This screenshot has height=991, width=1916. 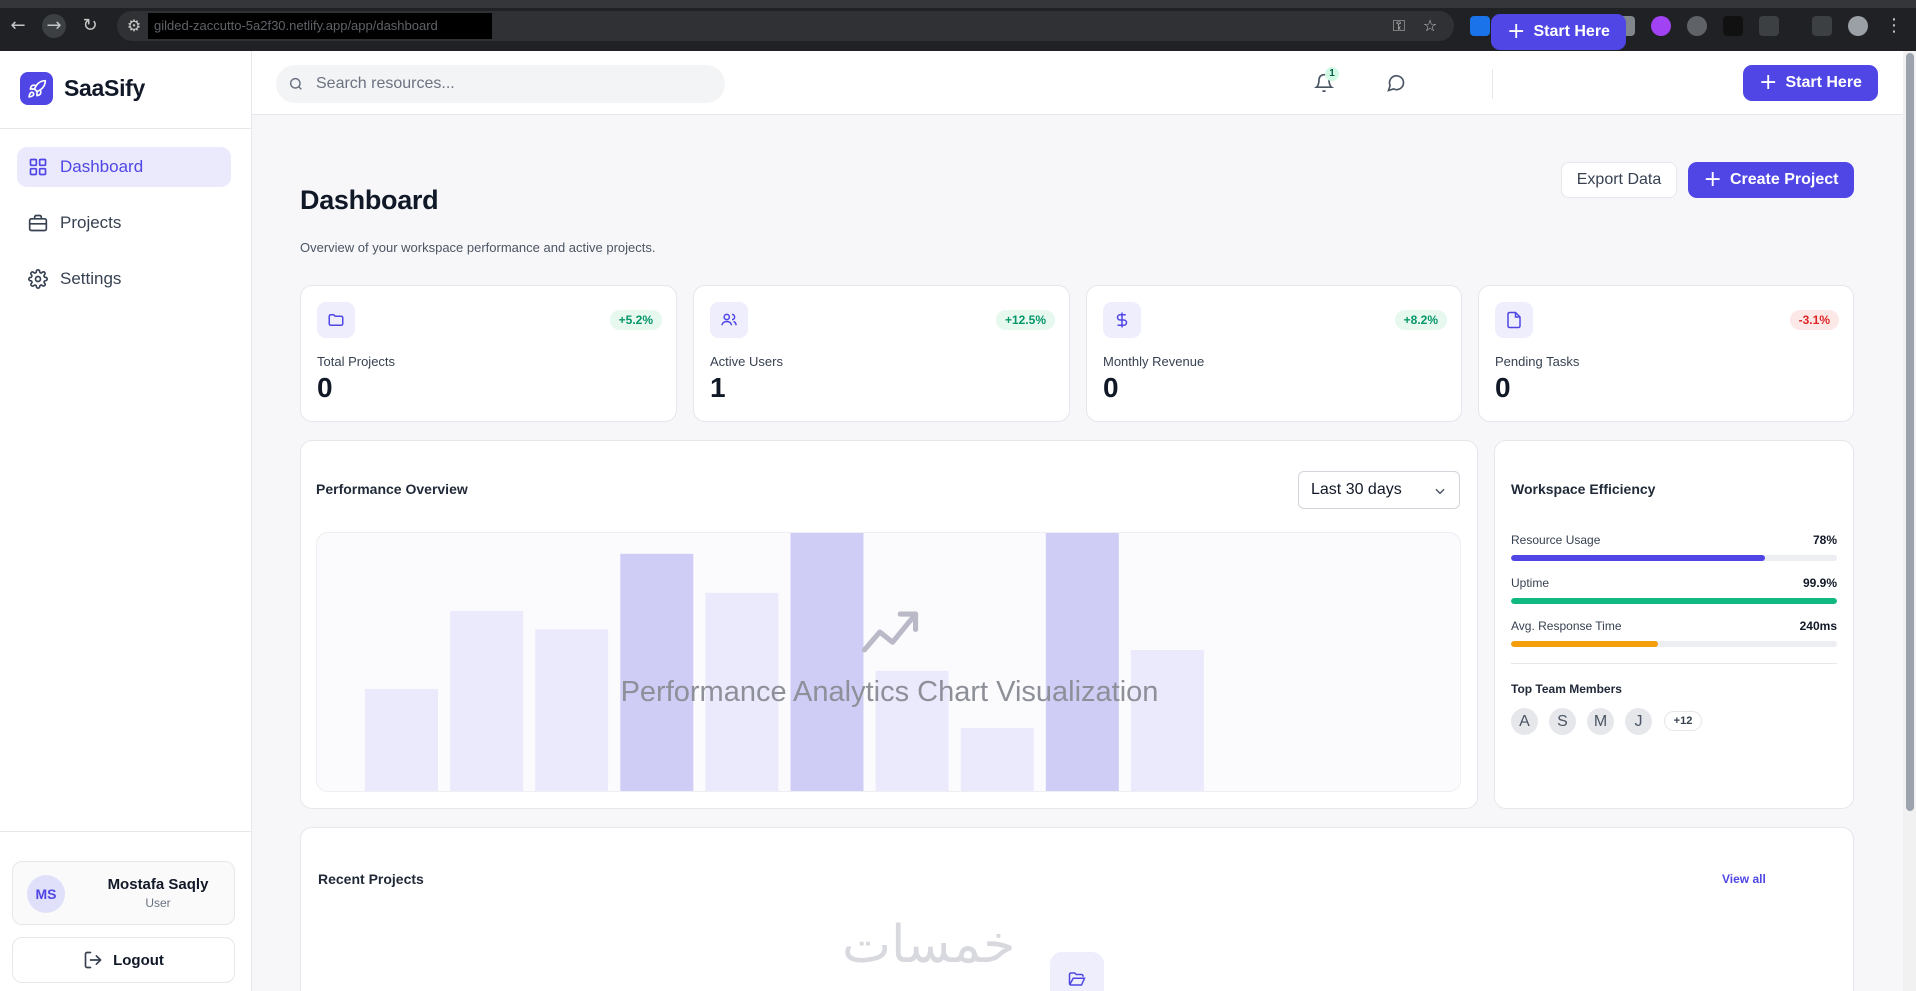 I want to click on file-icon, so click(x=1514, y=320).